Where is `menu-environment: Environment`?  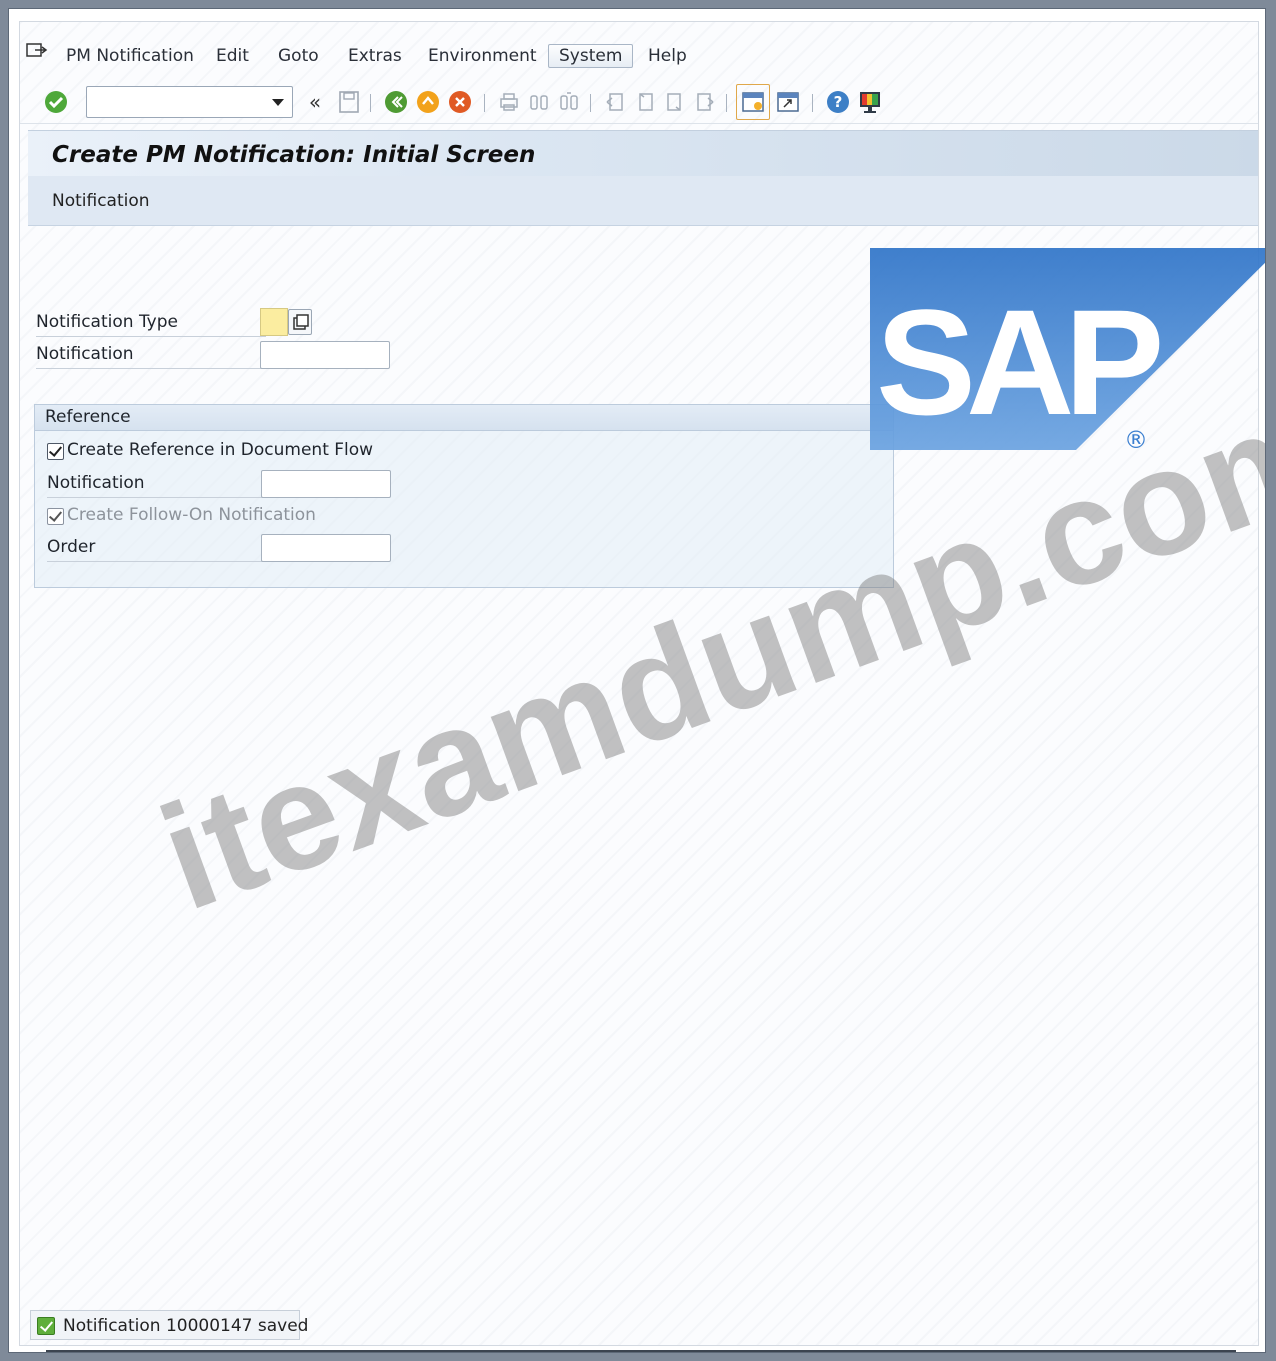
menu-environment: Environment is located at coordinates (482, 56).